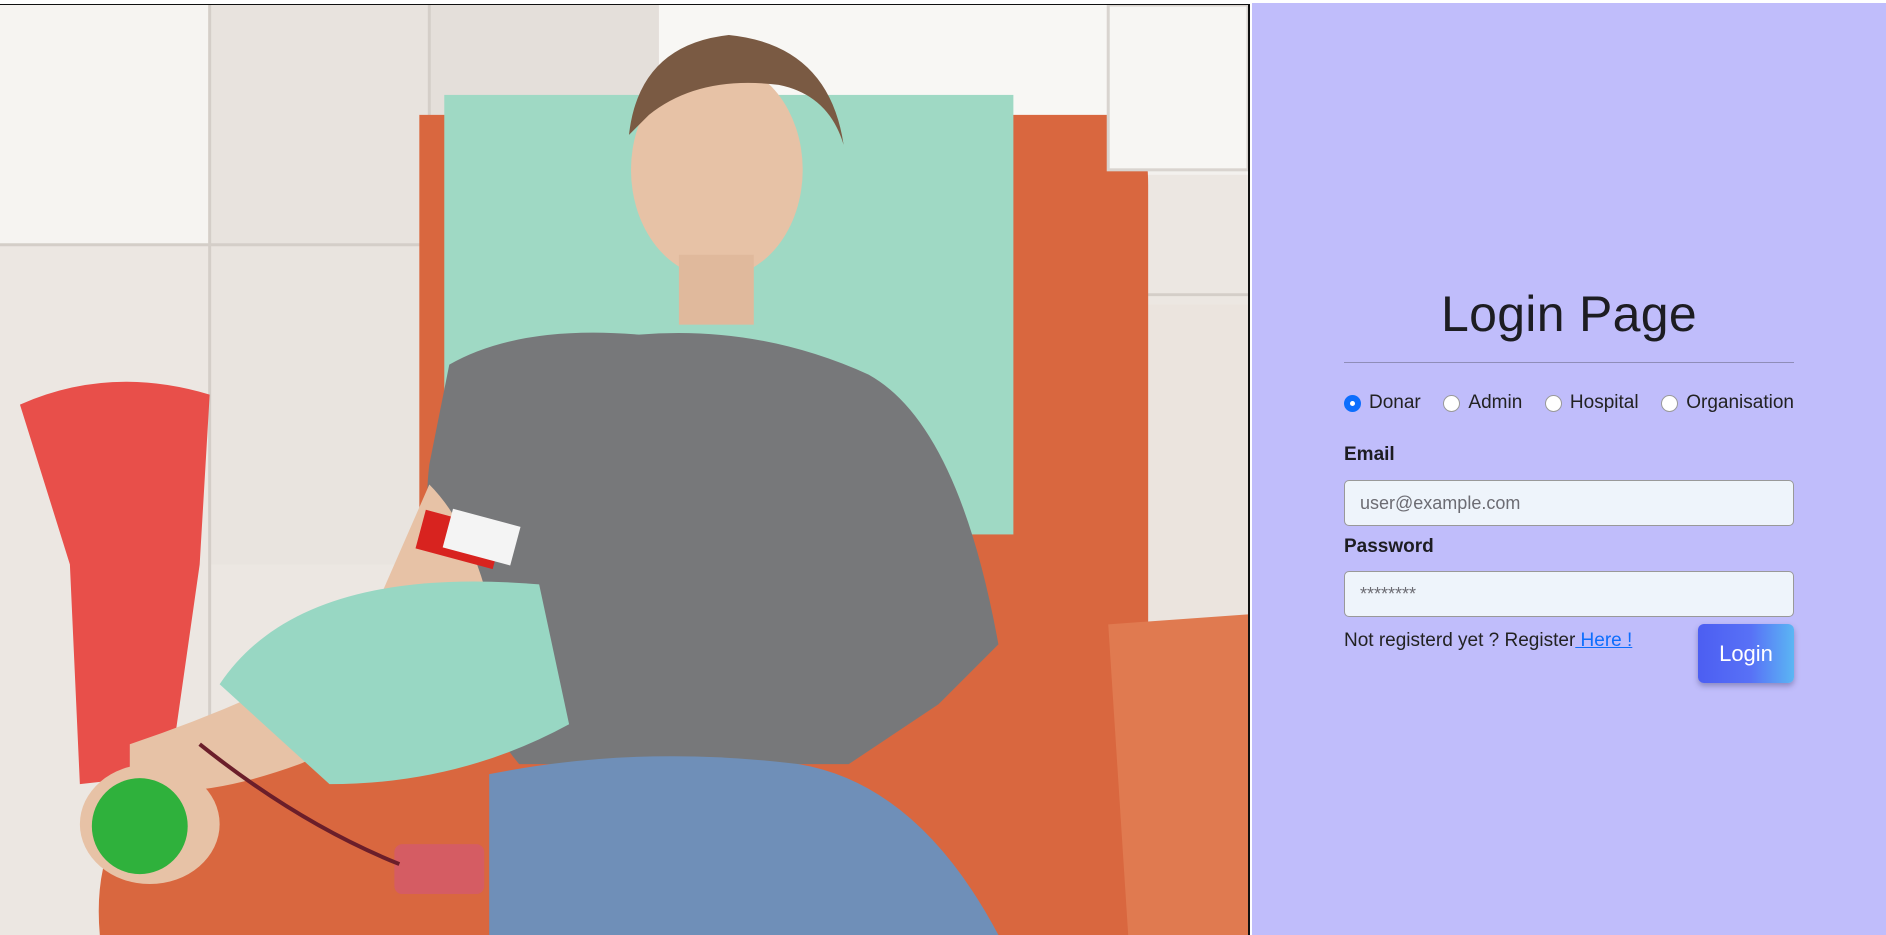  I want to click on role-option-donar: Donar, so click(1382, 403).